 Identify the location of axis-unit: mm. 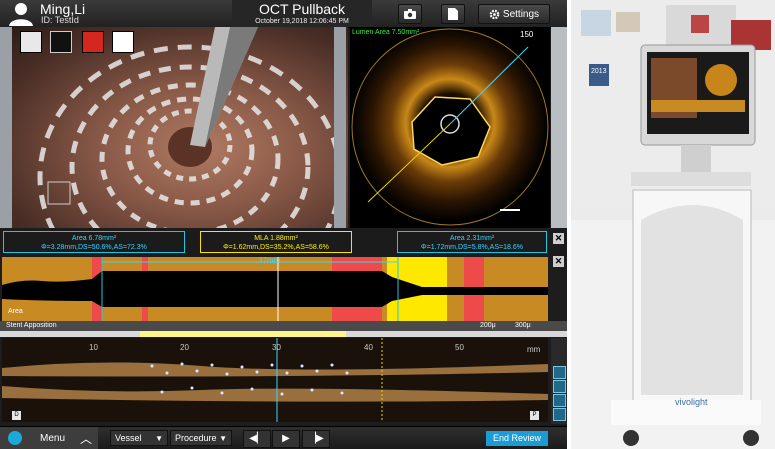
(534, 349).